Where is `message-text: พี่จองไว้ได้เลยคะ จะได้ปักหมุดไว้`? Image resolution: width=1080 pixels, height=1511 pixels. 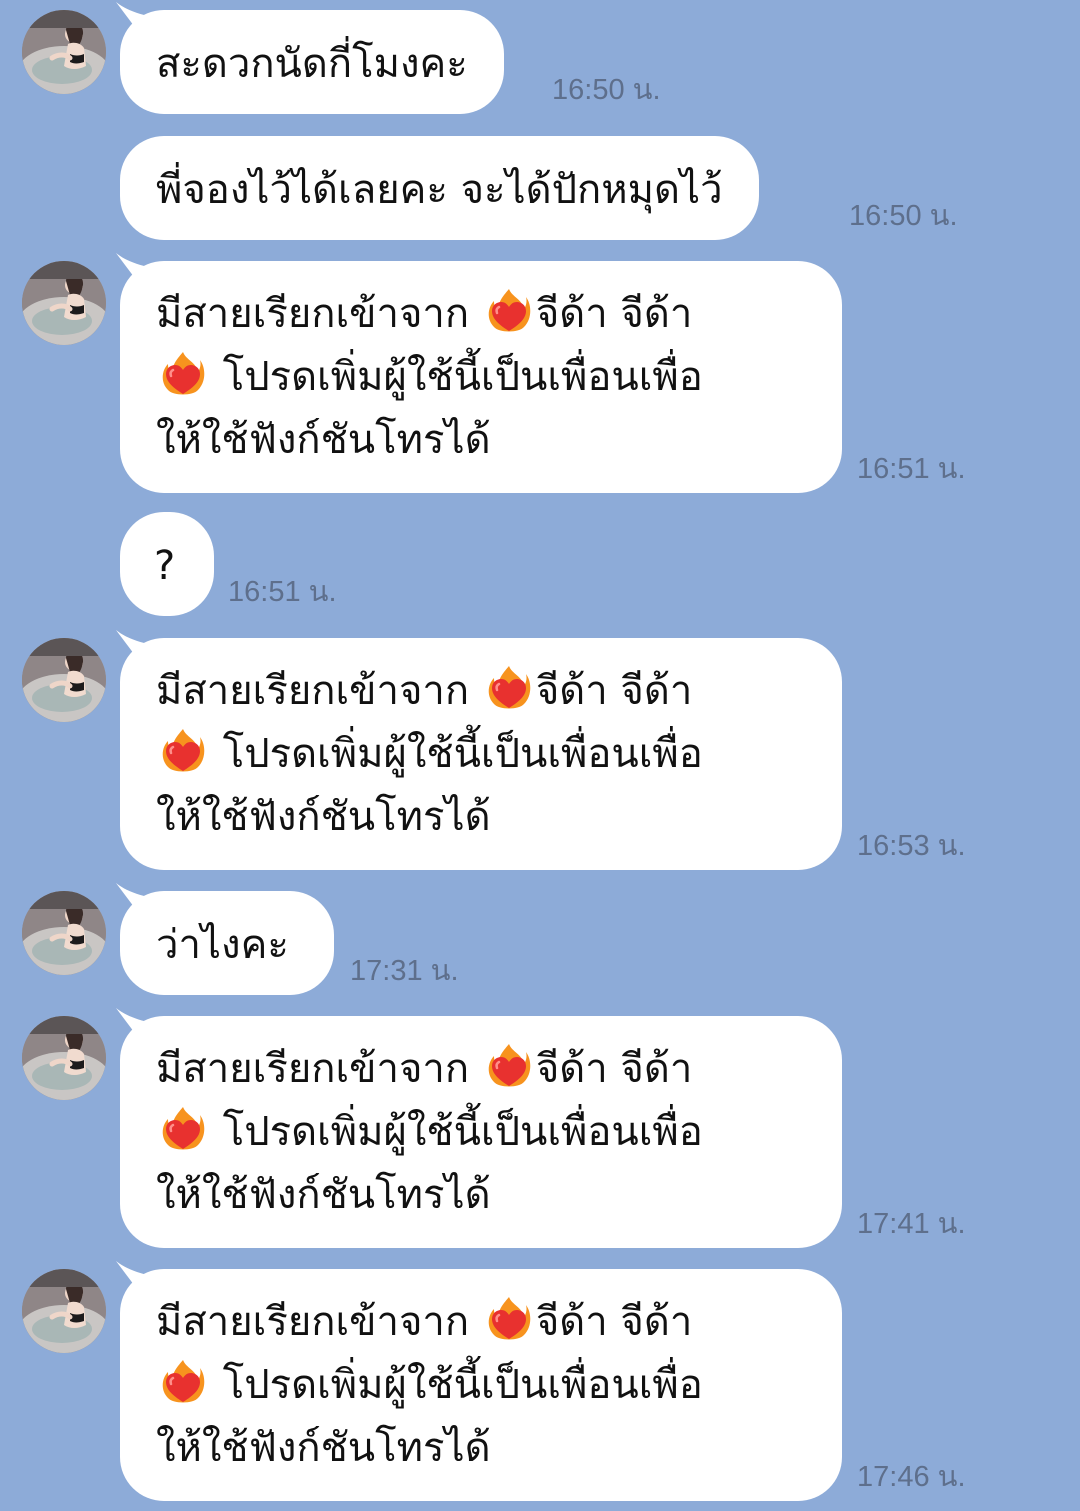
message-text: พี่จองไว้ได้เลยคะ จะได้ปักหมุดไว้ is located at coordinates (439, 190).